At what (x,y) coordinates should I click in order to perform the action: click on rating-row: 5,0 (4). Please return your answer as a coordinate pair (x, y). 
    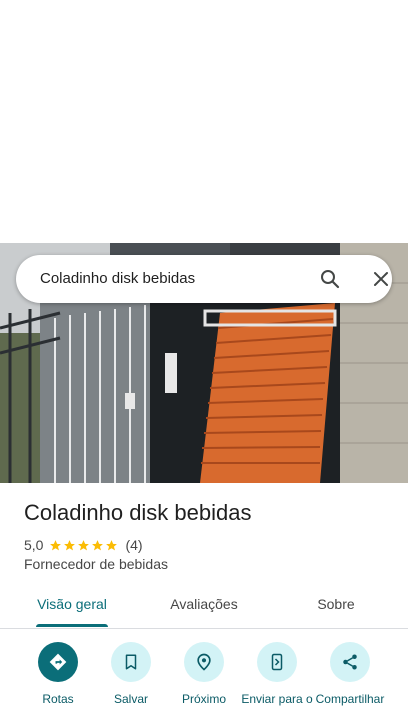
    Looking at the image, I should click on (83, 545).